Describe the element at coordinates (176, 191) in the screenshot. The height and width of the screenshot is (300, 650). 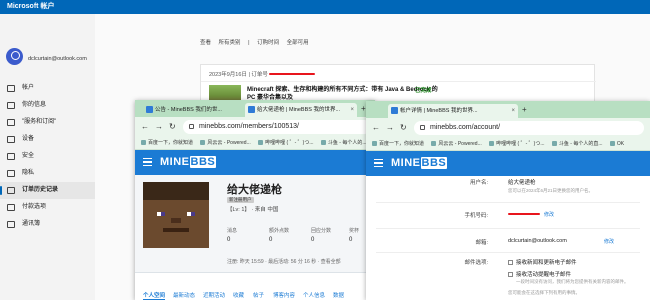
I see `avatar-hair` at that location.